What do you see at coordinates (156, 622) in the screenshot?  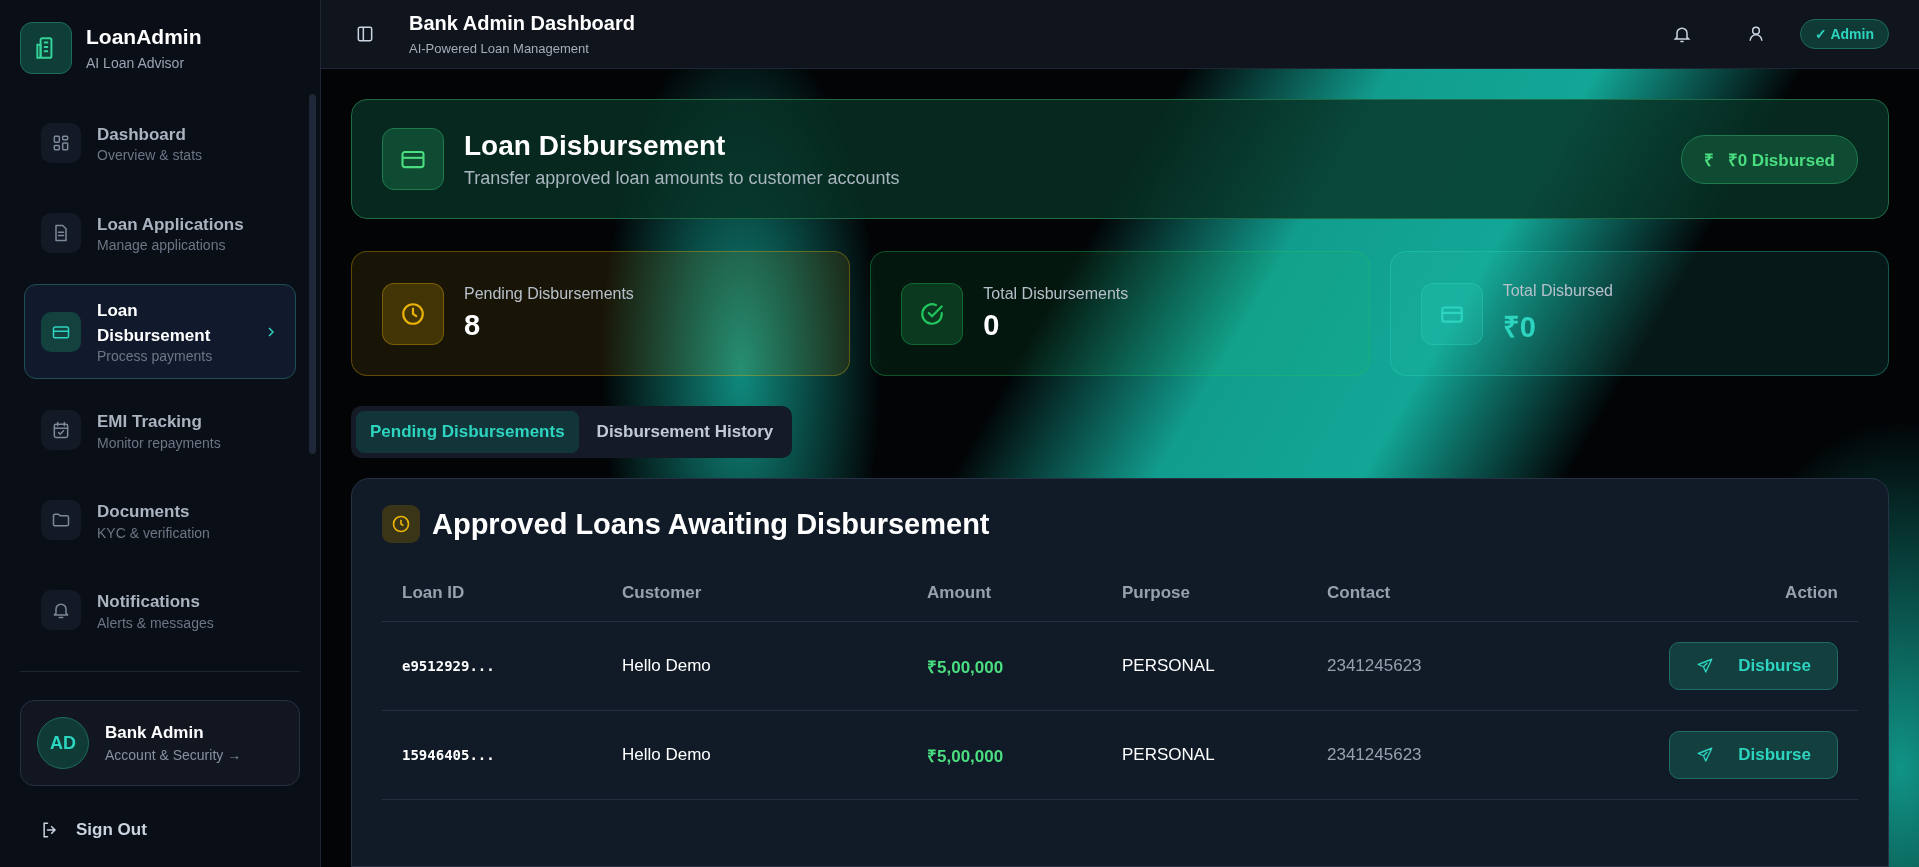 I see `nav-subtitle: Alerts & messages` at bounding box center [156, 622].